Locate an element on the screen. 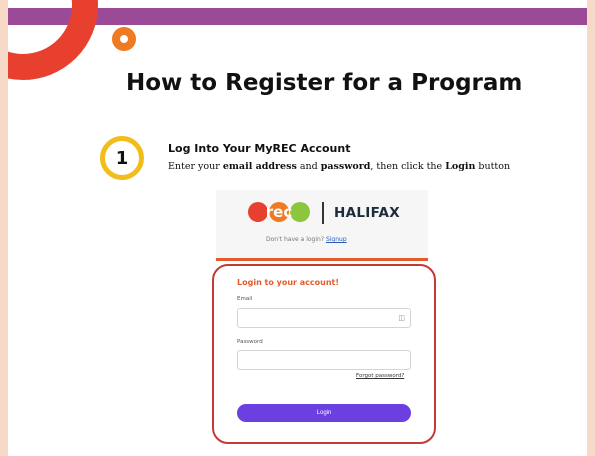 This screenshot has width=595, height=456. svg-text: rec is located at coordinates (279, 212).